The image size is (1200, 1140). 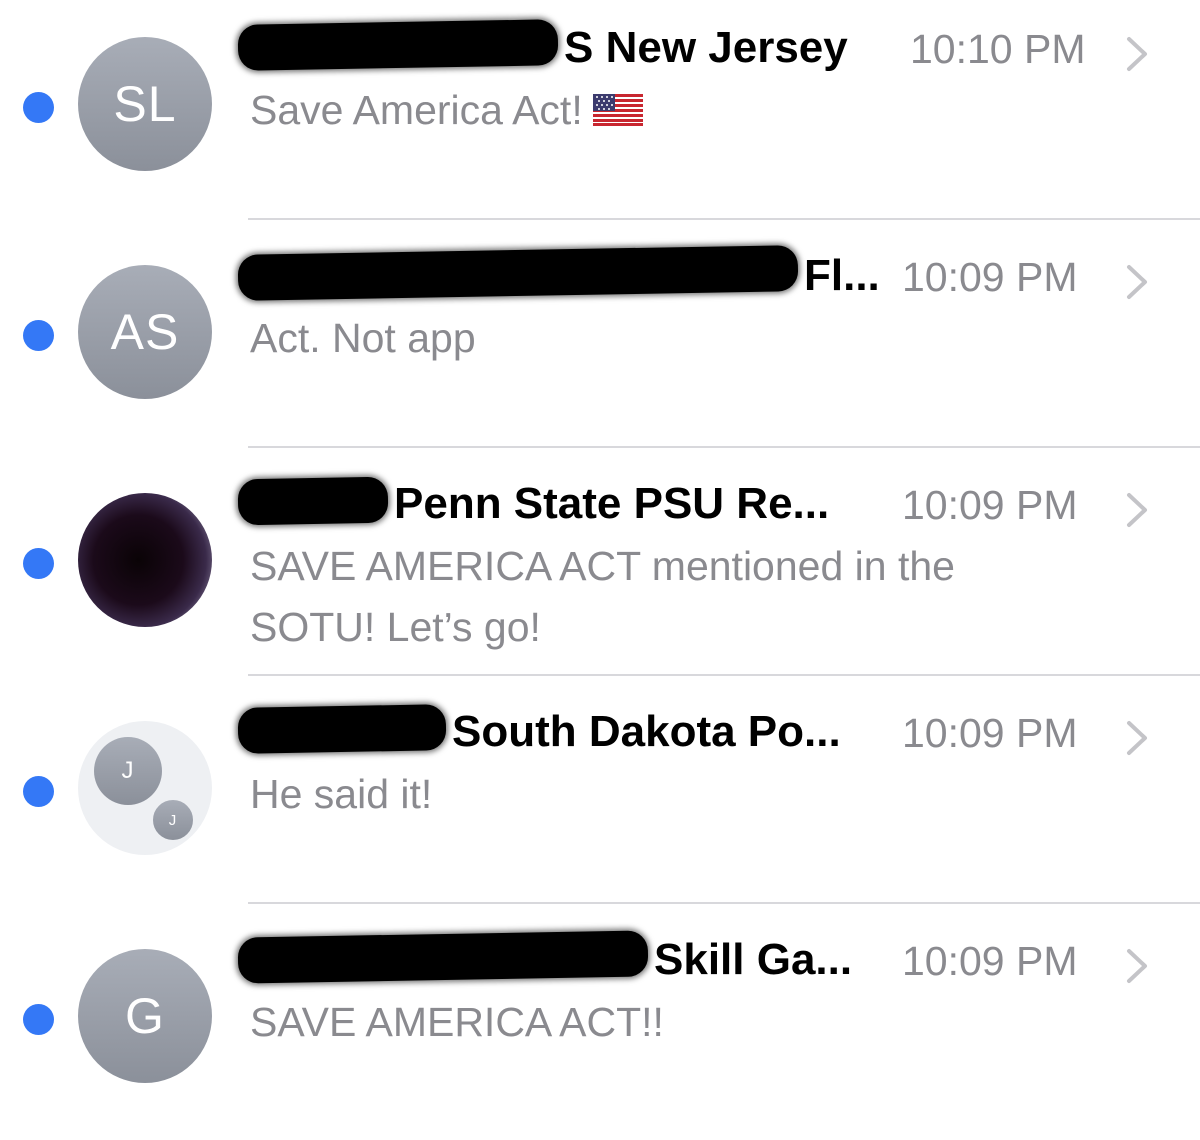 What do you see at coordinates (998, 49) in the screenshot?
I see `message-time: 10:10 PM` at bounding box center [998, 49].